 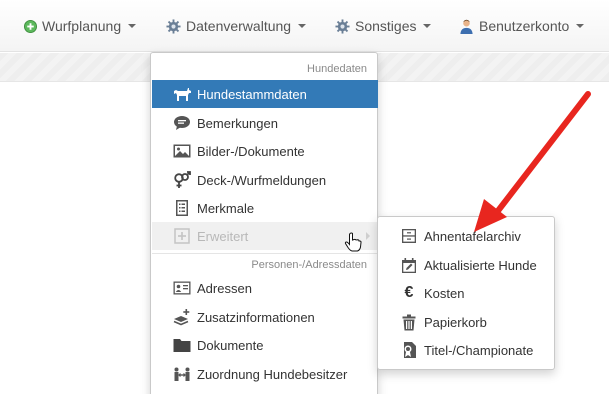 I want to click on gender-icon, so click(x=182, y=180).